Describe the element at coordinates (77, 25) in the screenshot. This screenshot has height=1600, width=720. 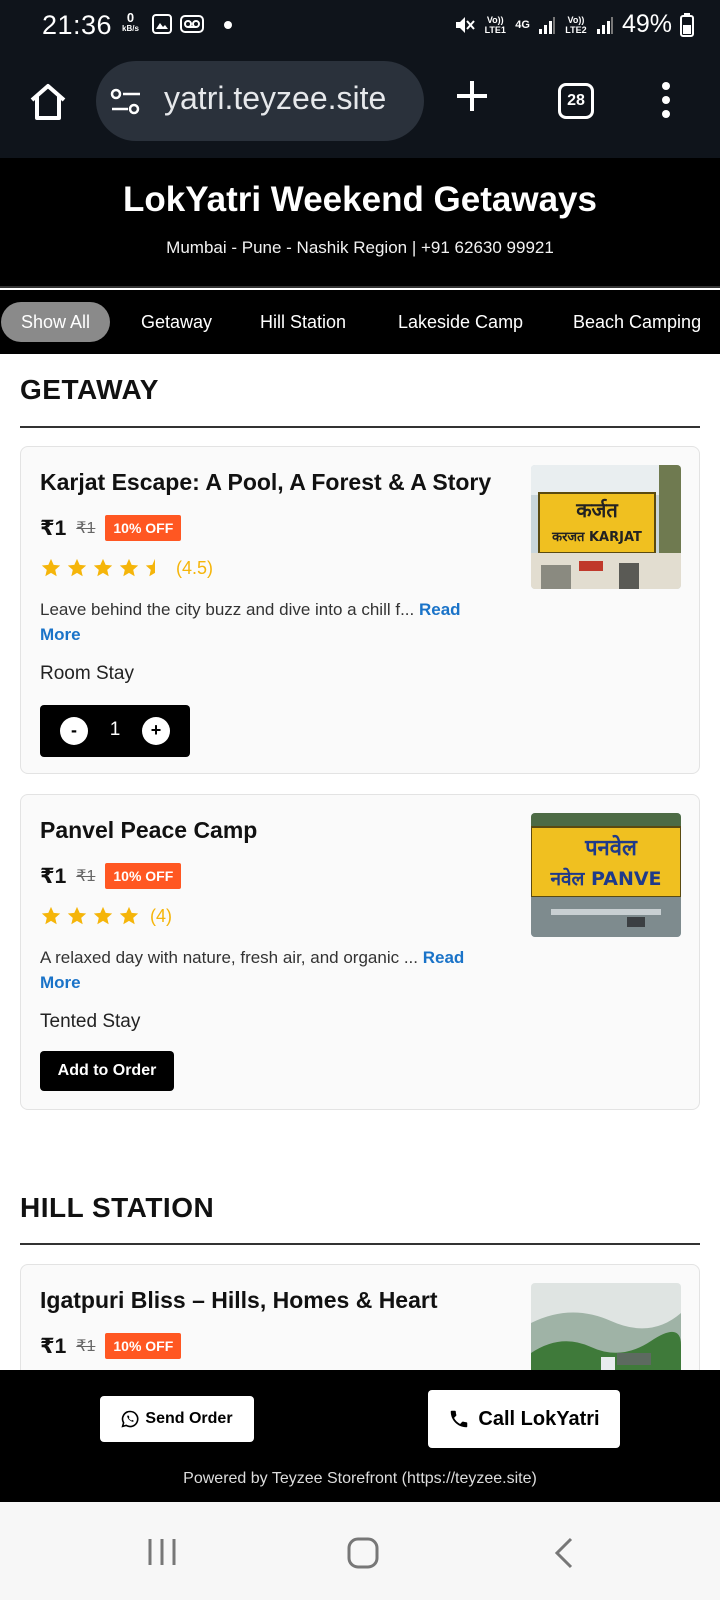
I see `status-time: 21:36` at that location.